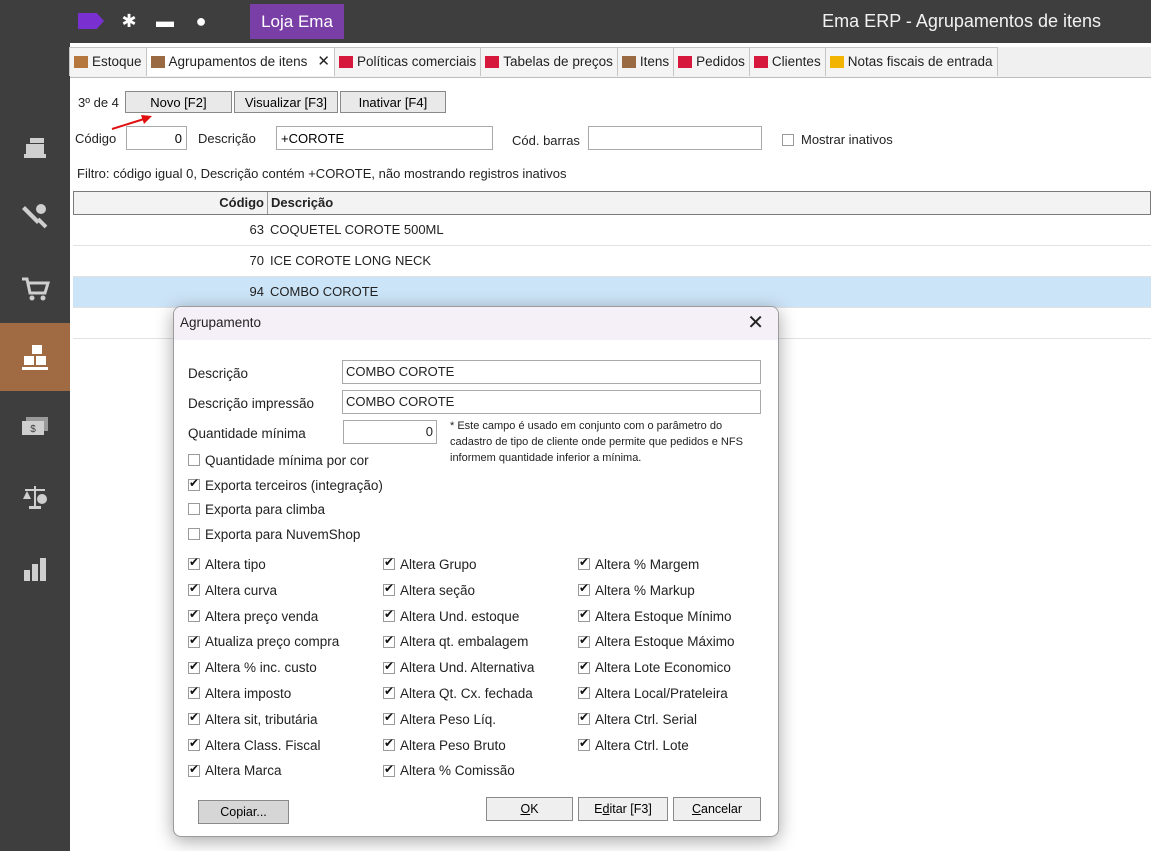 The height and width of the screenshot is (851, 1151). What do you see at coordinates (285, 484) in the screenshot?
I see `option-checkbox-1: Exporta terceiros (integração)` at bounding box center [285, 484].